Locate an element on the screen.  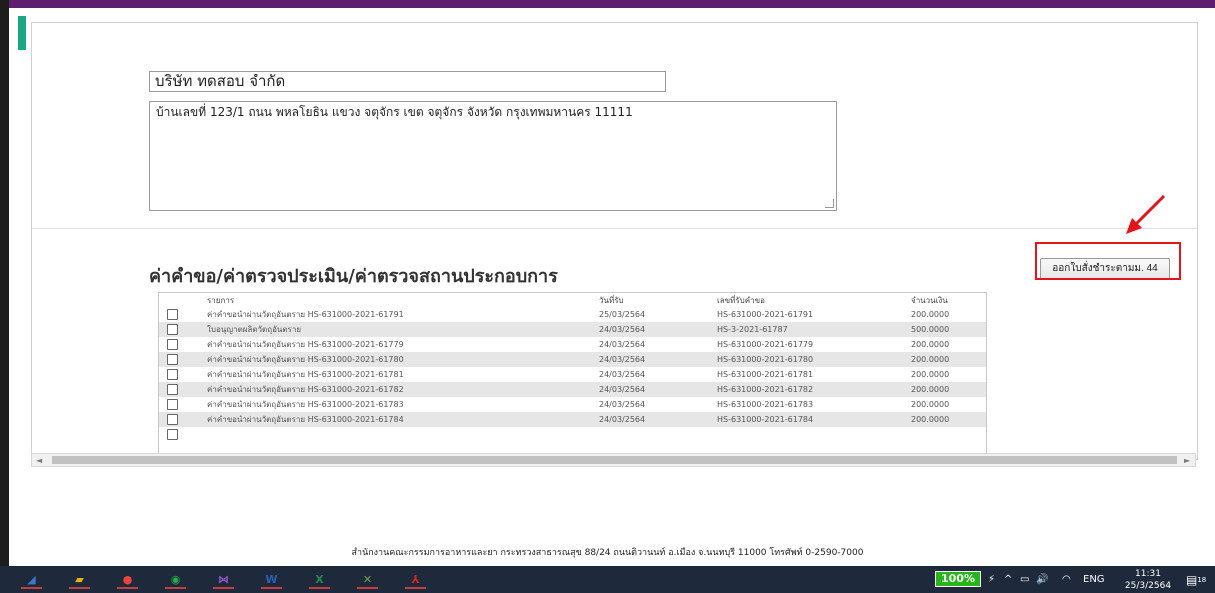
row-item-label: ใบอนุญาตผลิตวัตถุอันตราย is located at coordinates (254, 329).